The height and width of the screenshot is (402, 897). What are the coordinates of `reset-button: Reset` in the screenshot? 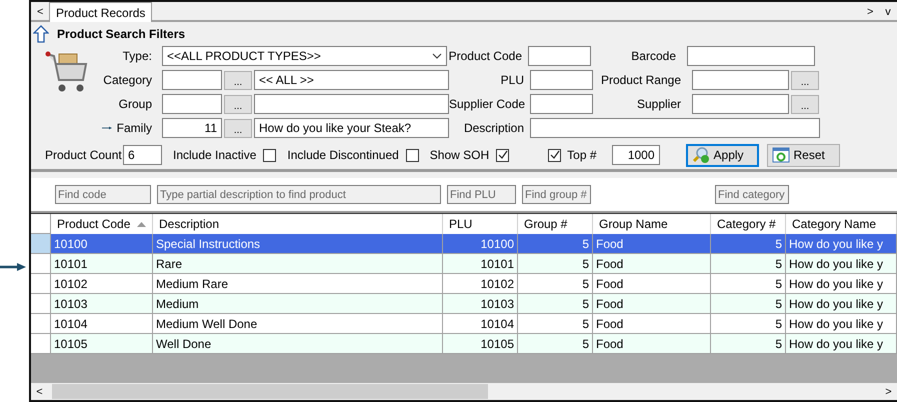 It's located at (803, 155).